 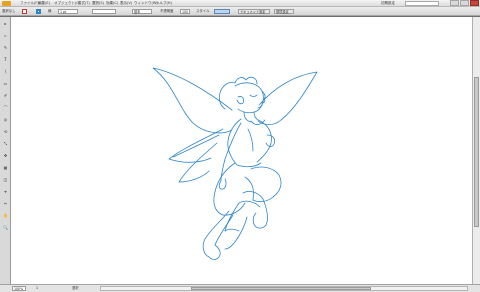 I want to click on right-upper-wing, so click(x=287, y=98).